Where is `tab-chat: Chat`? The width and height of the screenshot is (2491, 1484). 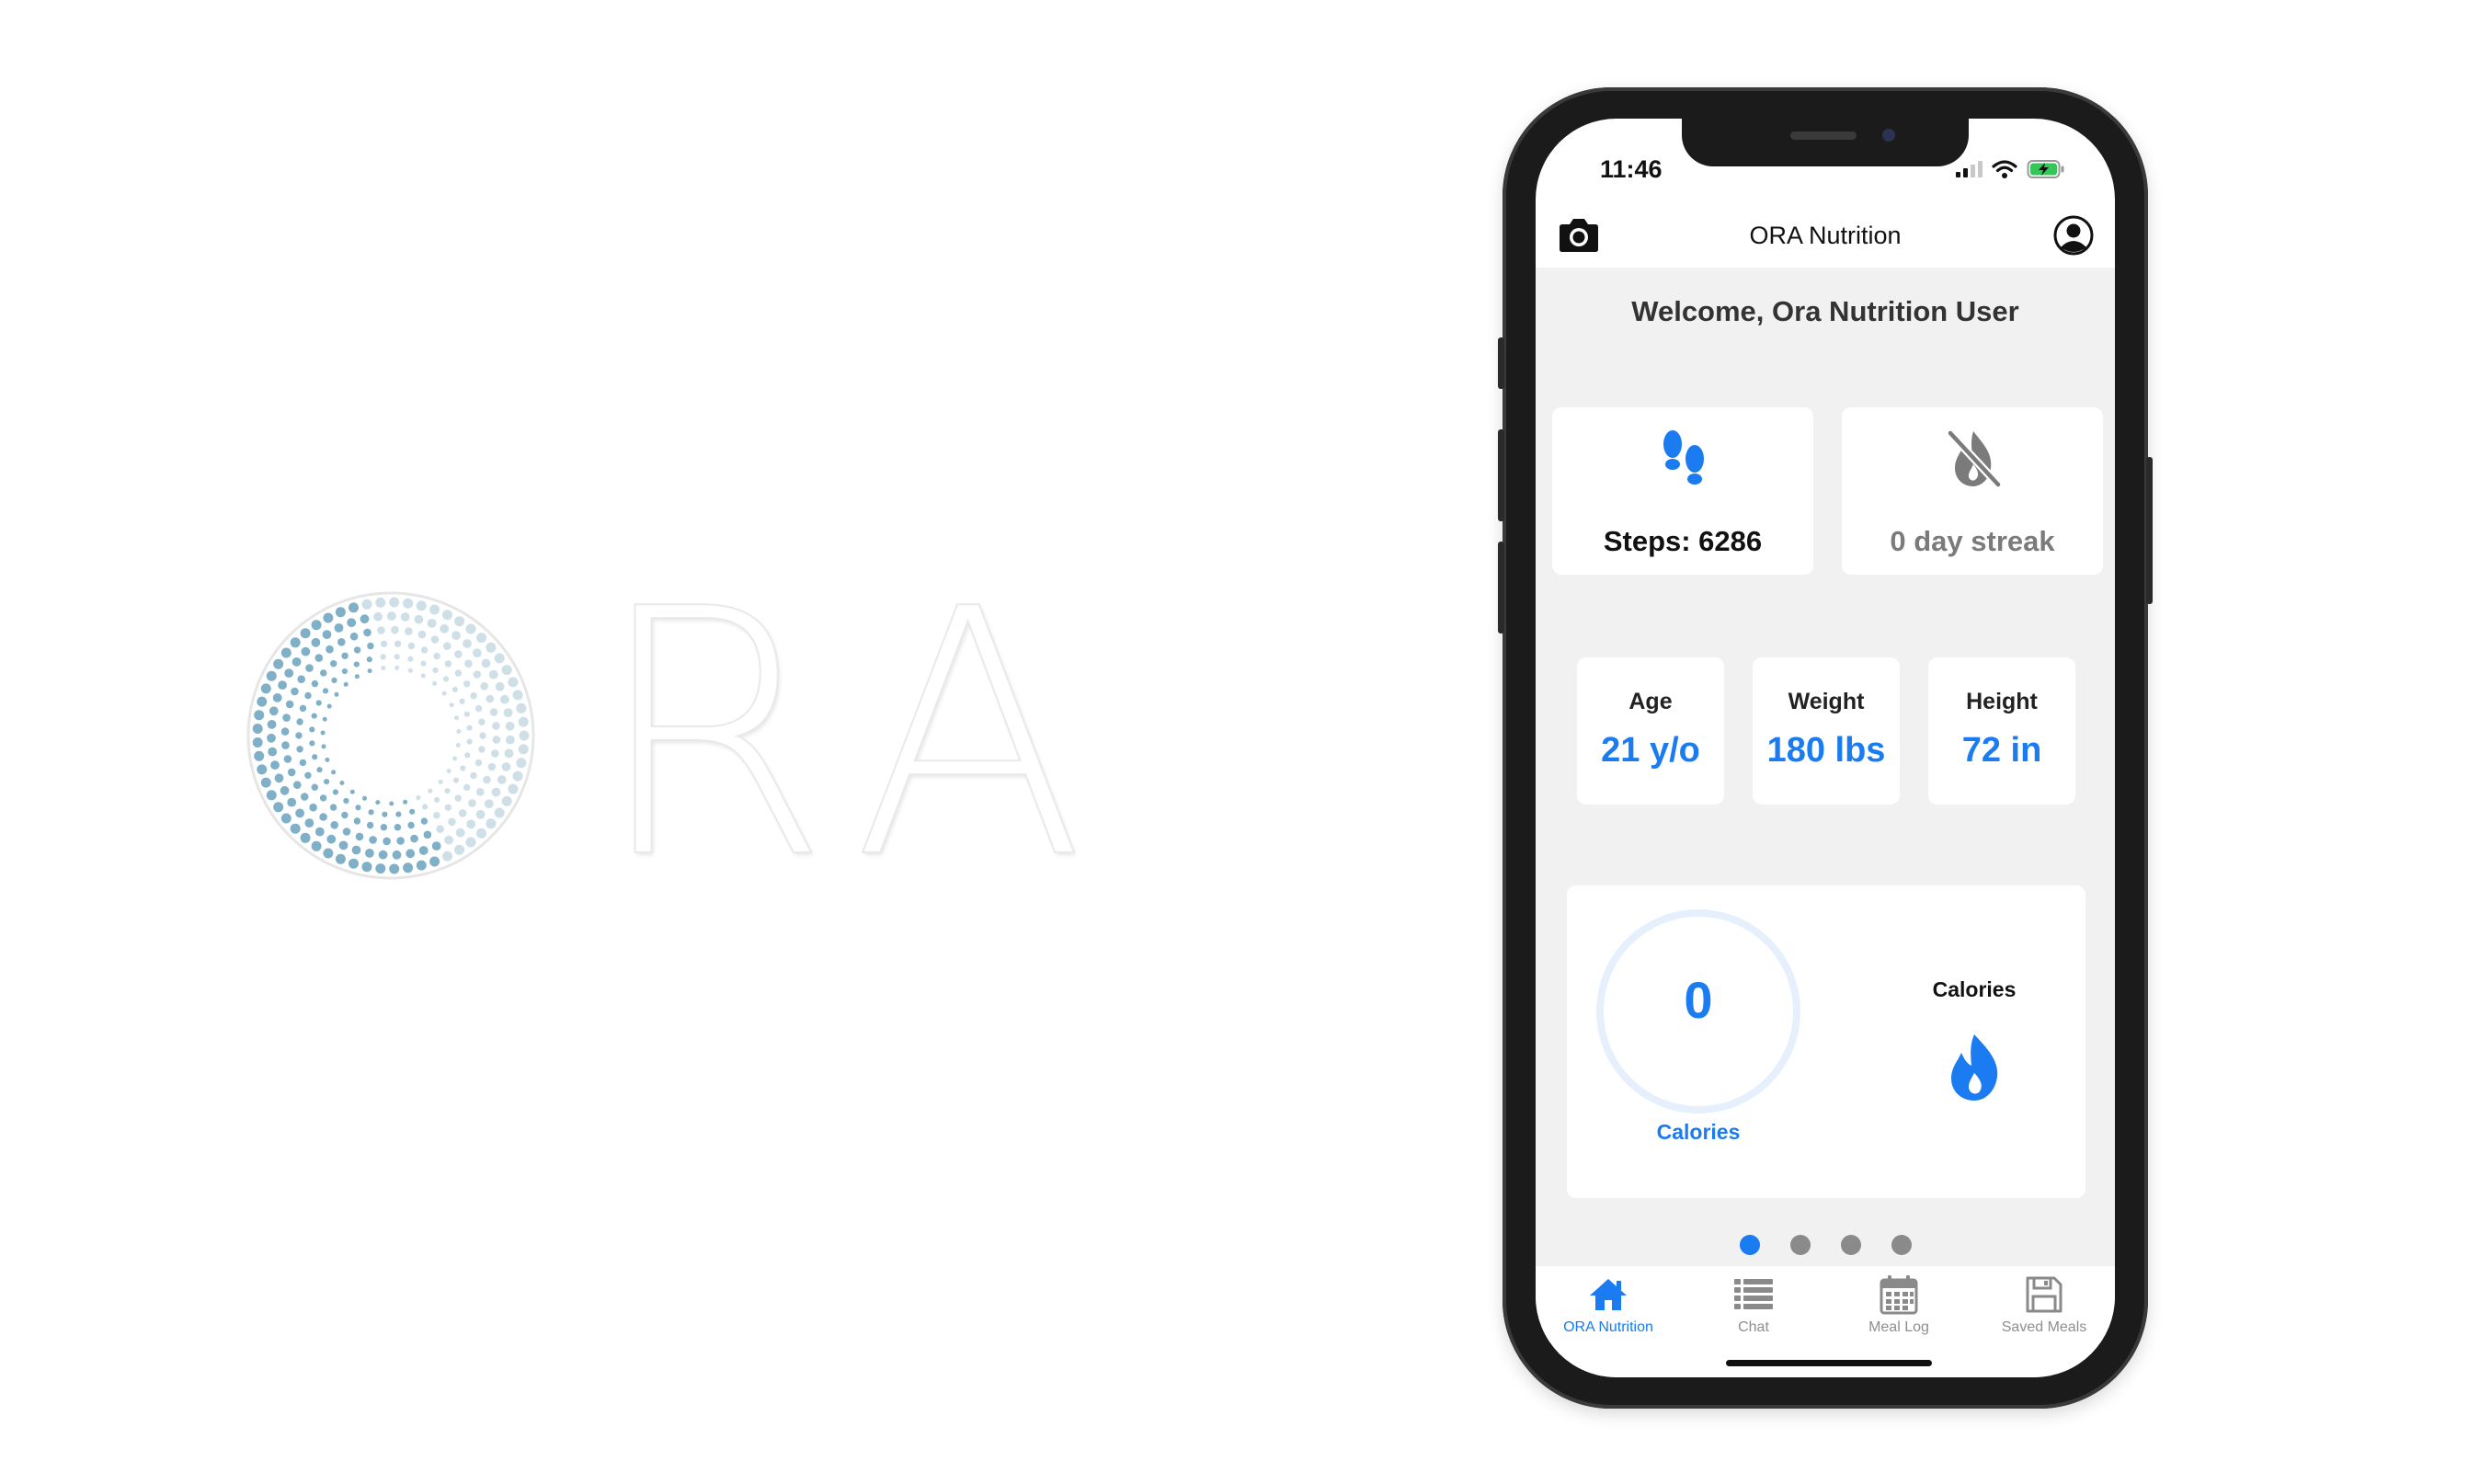
tab-chat: Chat is located at coordinates (1753, 1304).